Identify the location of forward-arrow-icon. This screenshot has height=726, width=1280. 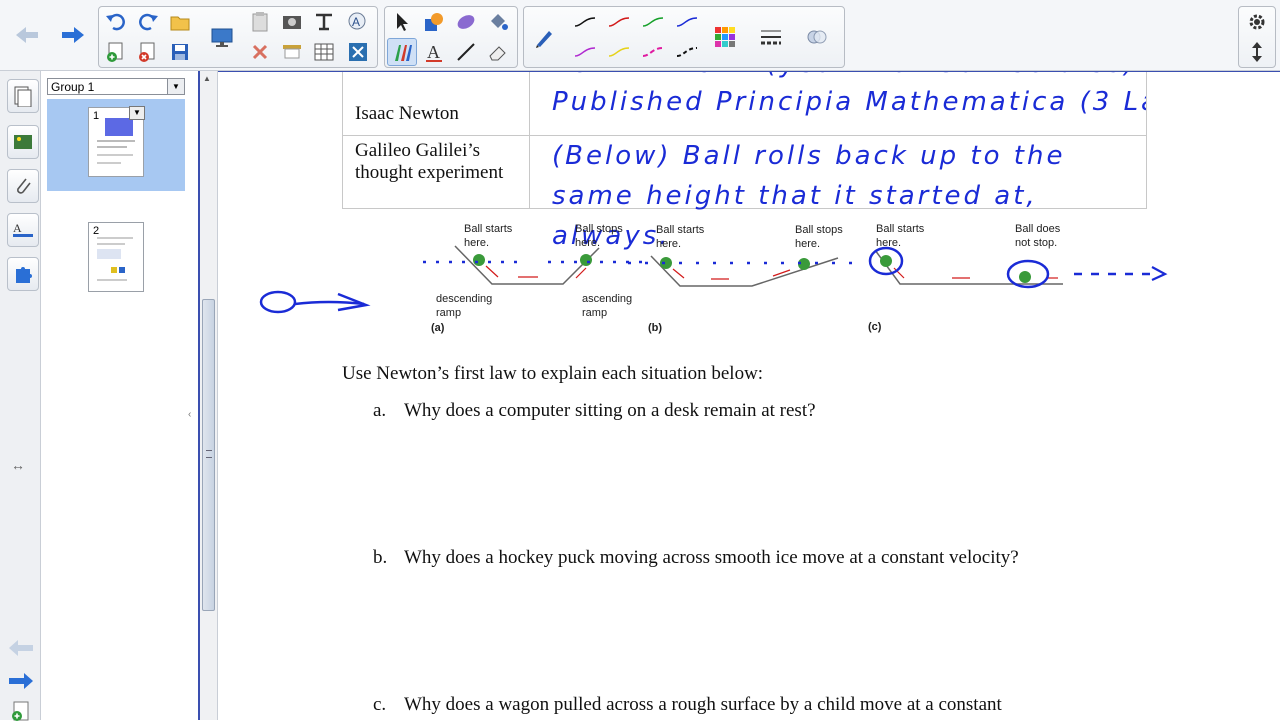
(73, 35).